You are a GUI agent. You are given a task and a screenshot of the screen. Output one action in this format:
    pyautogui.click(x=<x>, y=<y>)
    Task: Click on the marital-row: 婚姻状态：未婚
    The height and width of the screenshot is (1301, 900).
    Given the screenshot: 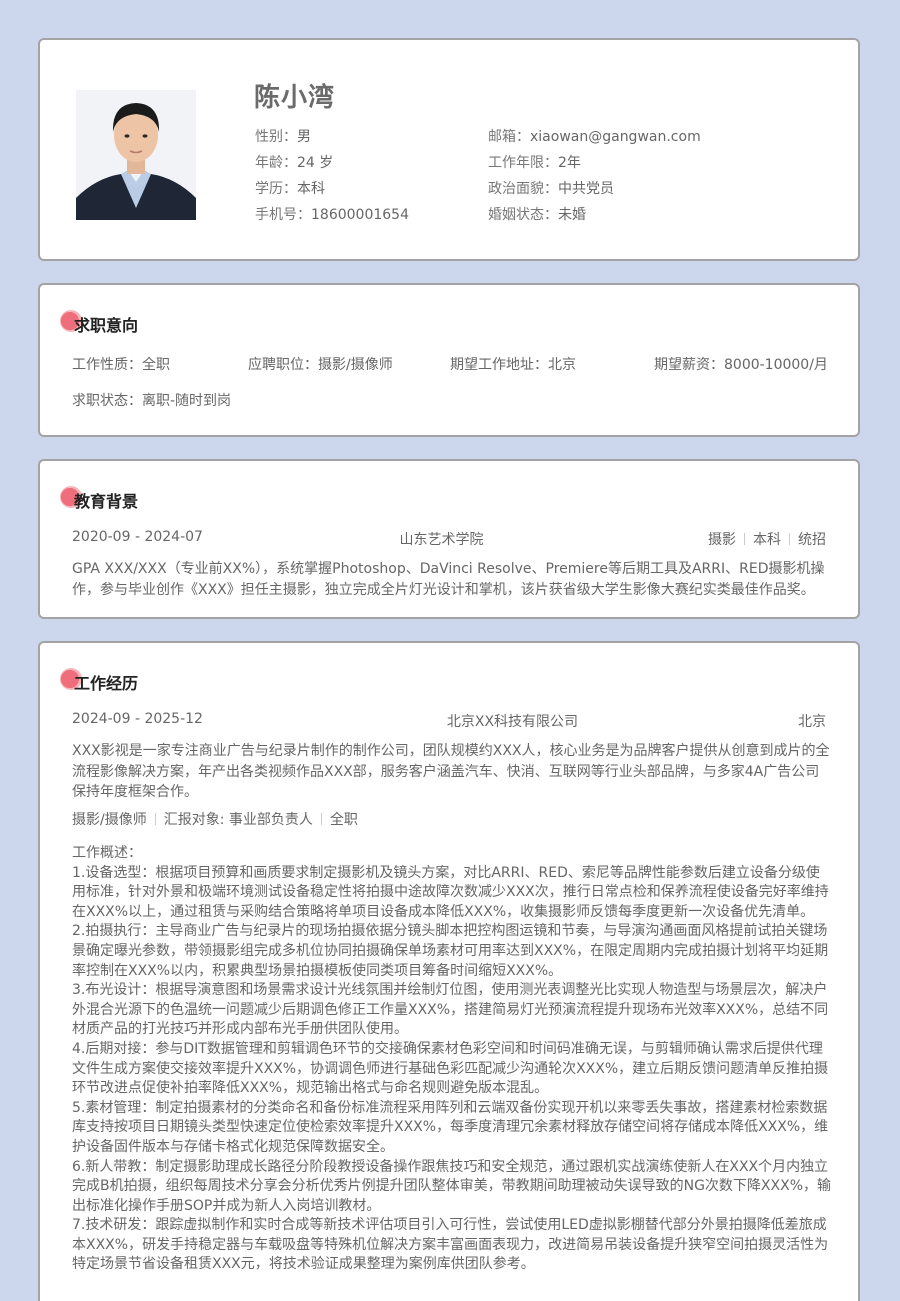 What is the action you would take?
    pyautogui.click(x=537, y=214)
    